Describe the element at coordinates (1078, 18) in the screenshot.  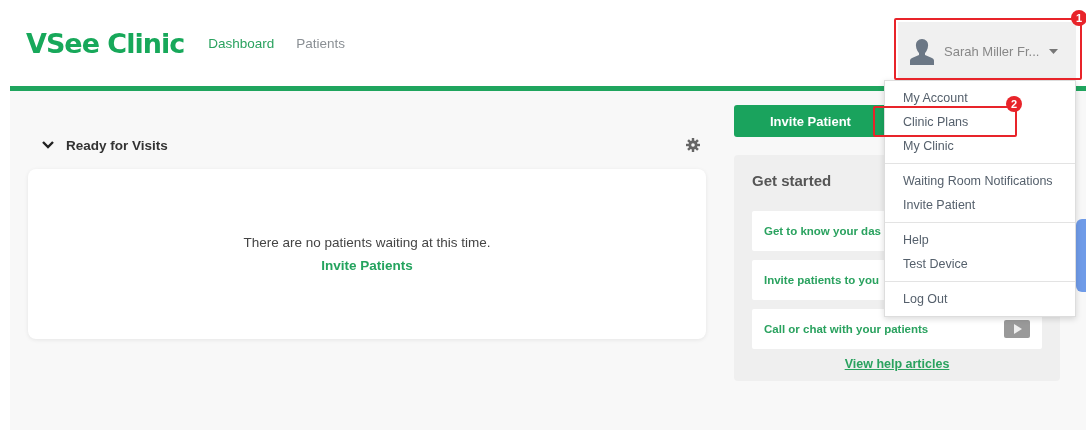
I see `step-number: 1` at that location.